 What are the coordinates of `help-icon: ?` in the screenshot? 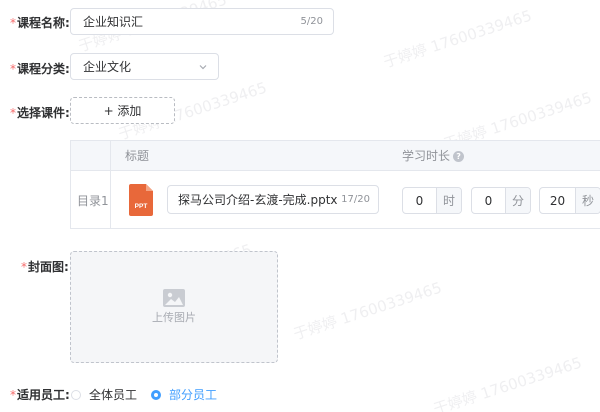 It's located at (459, 156).